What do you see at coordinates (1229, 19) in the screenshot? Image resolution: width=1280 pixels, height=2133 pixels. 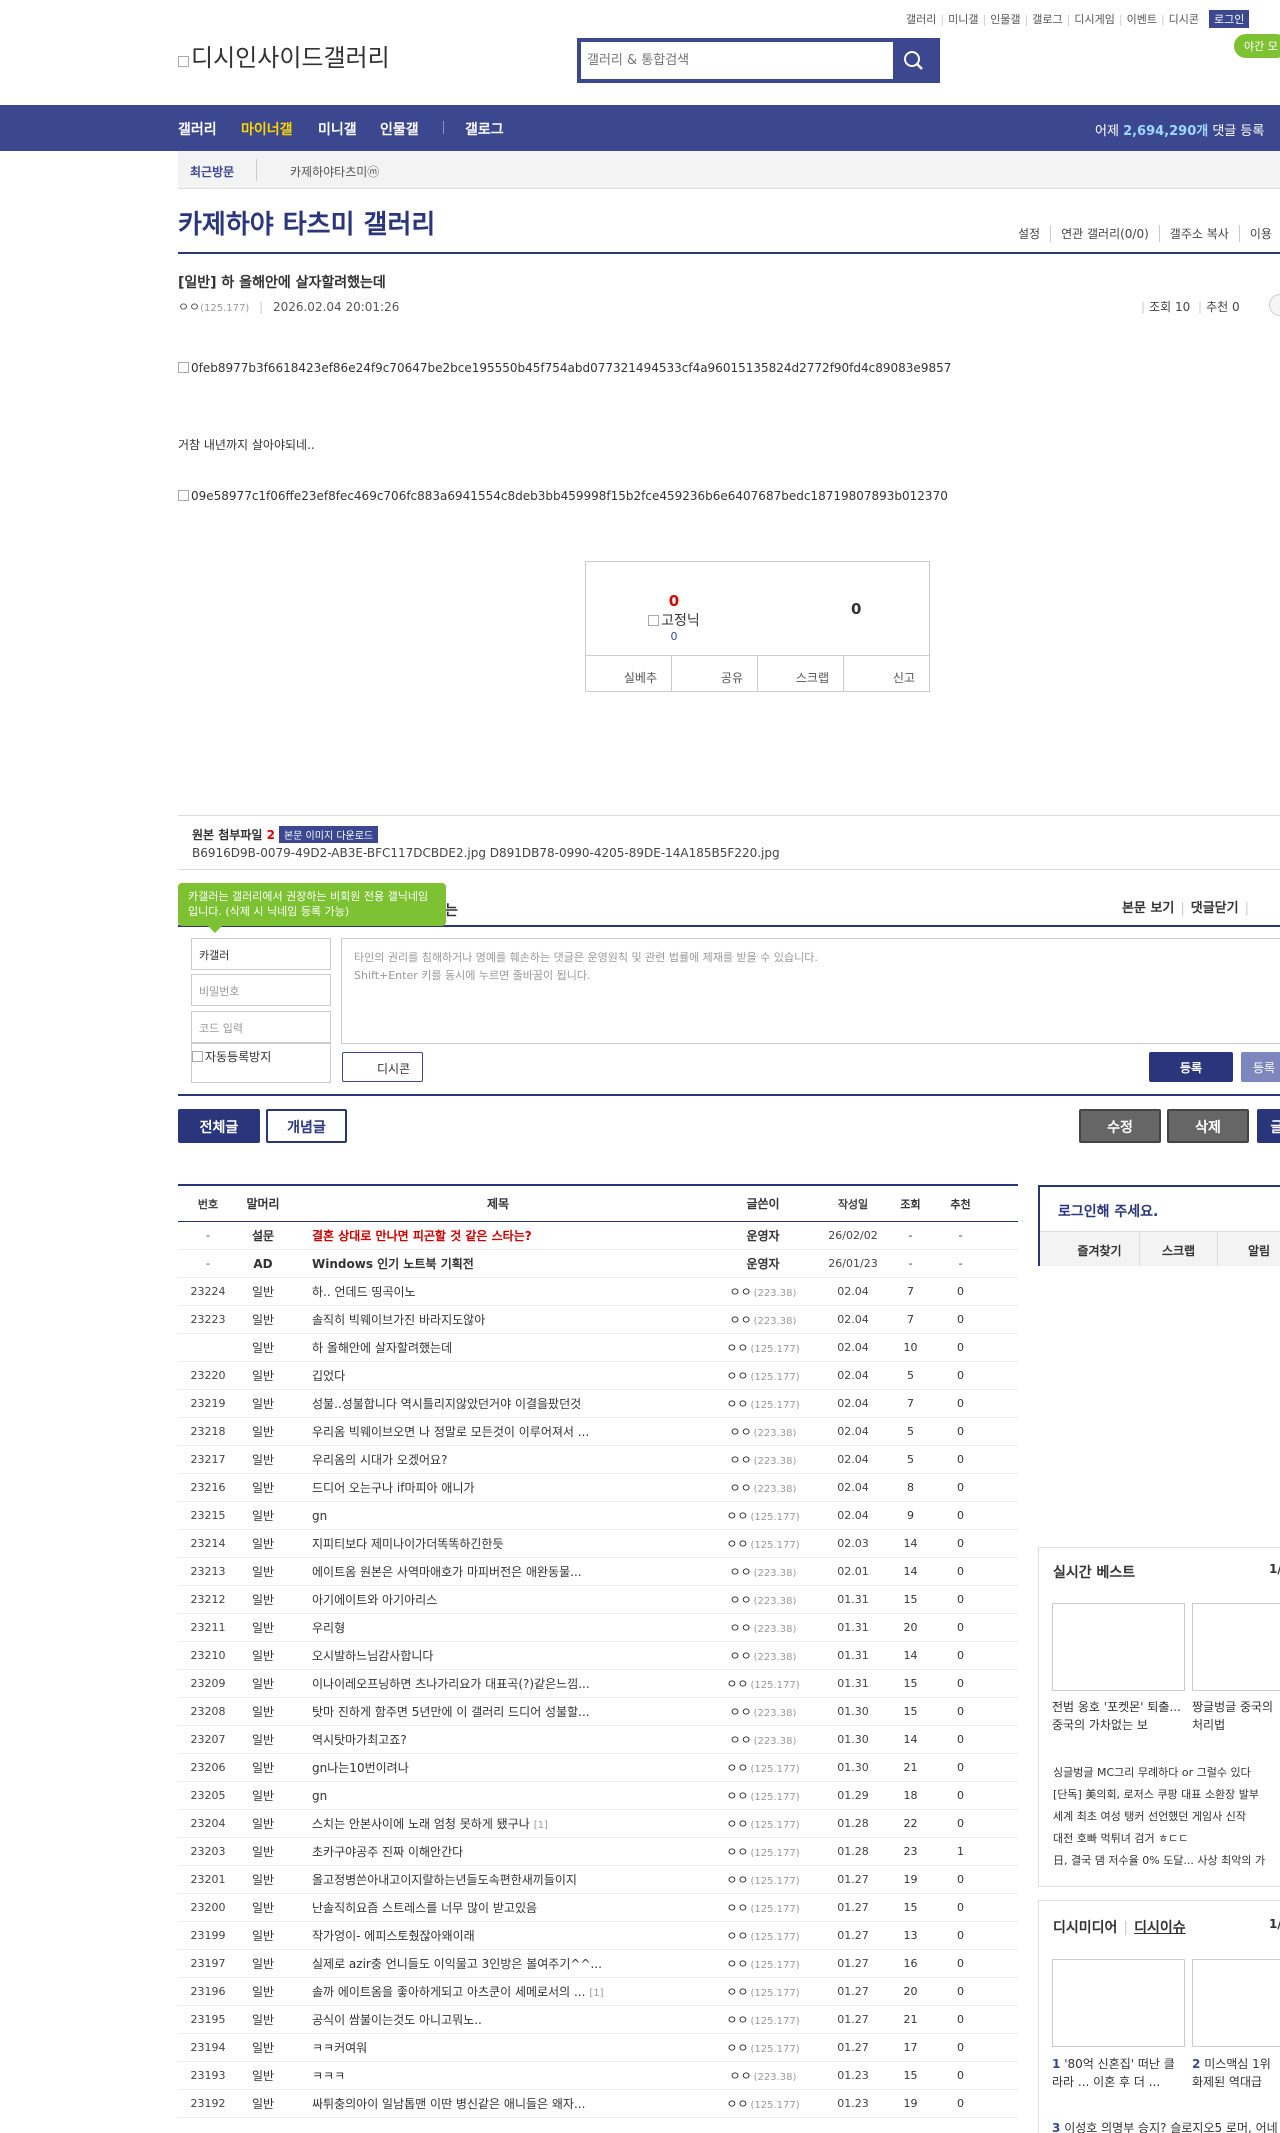 I see `login-button: 로그인` at bounding box center [1229, 19].